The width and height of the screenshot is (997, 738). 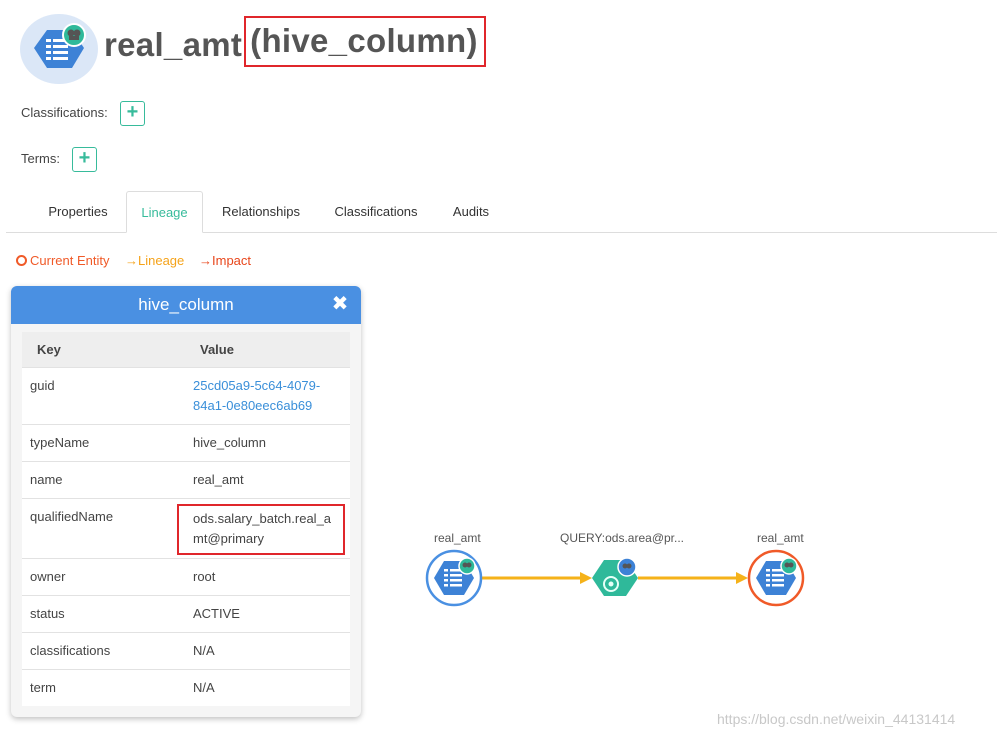 What do you see at coordinates (186, 650) in the screenshot?
I see `table-row: classifications N/A` at bounding box center [186, 650].